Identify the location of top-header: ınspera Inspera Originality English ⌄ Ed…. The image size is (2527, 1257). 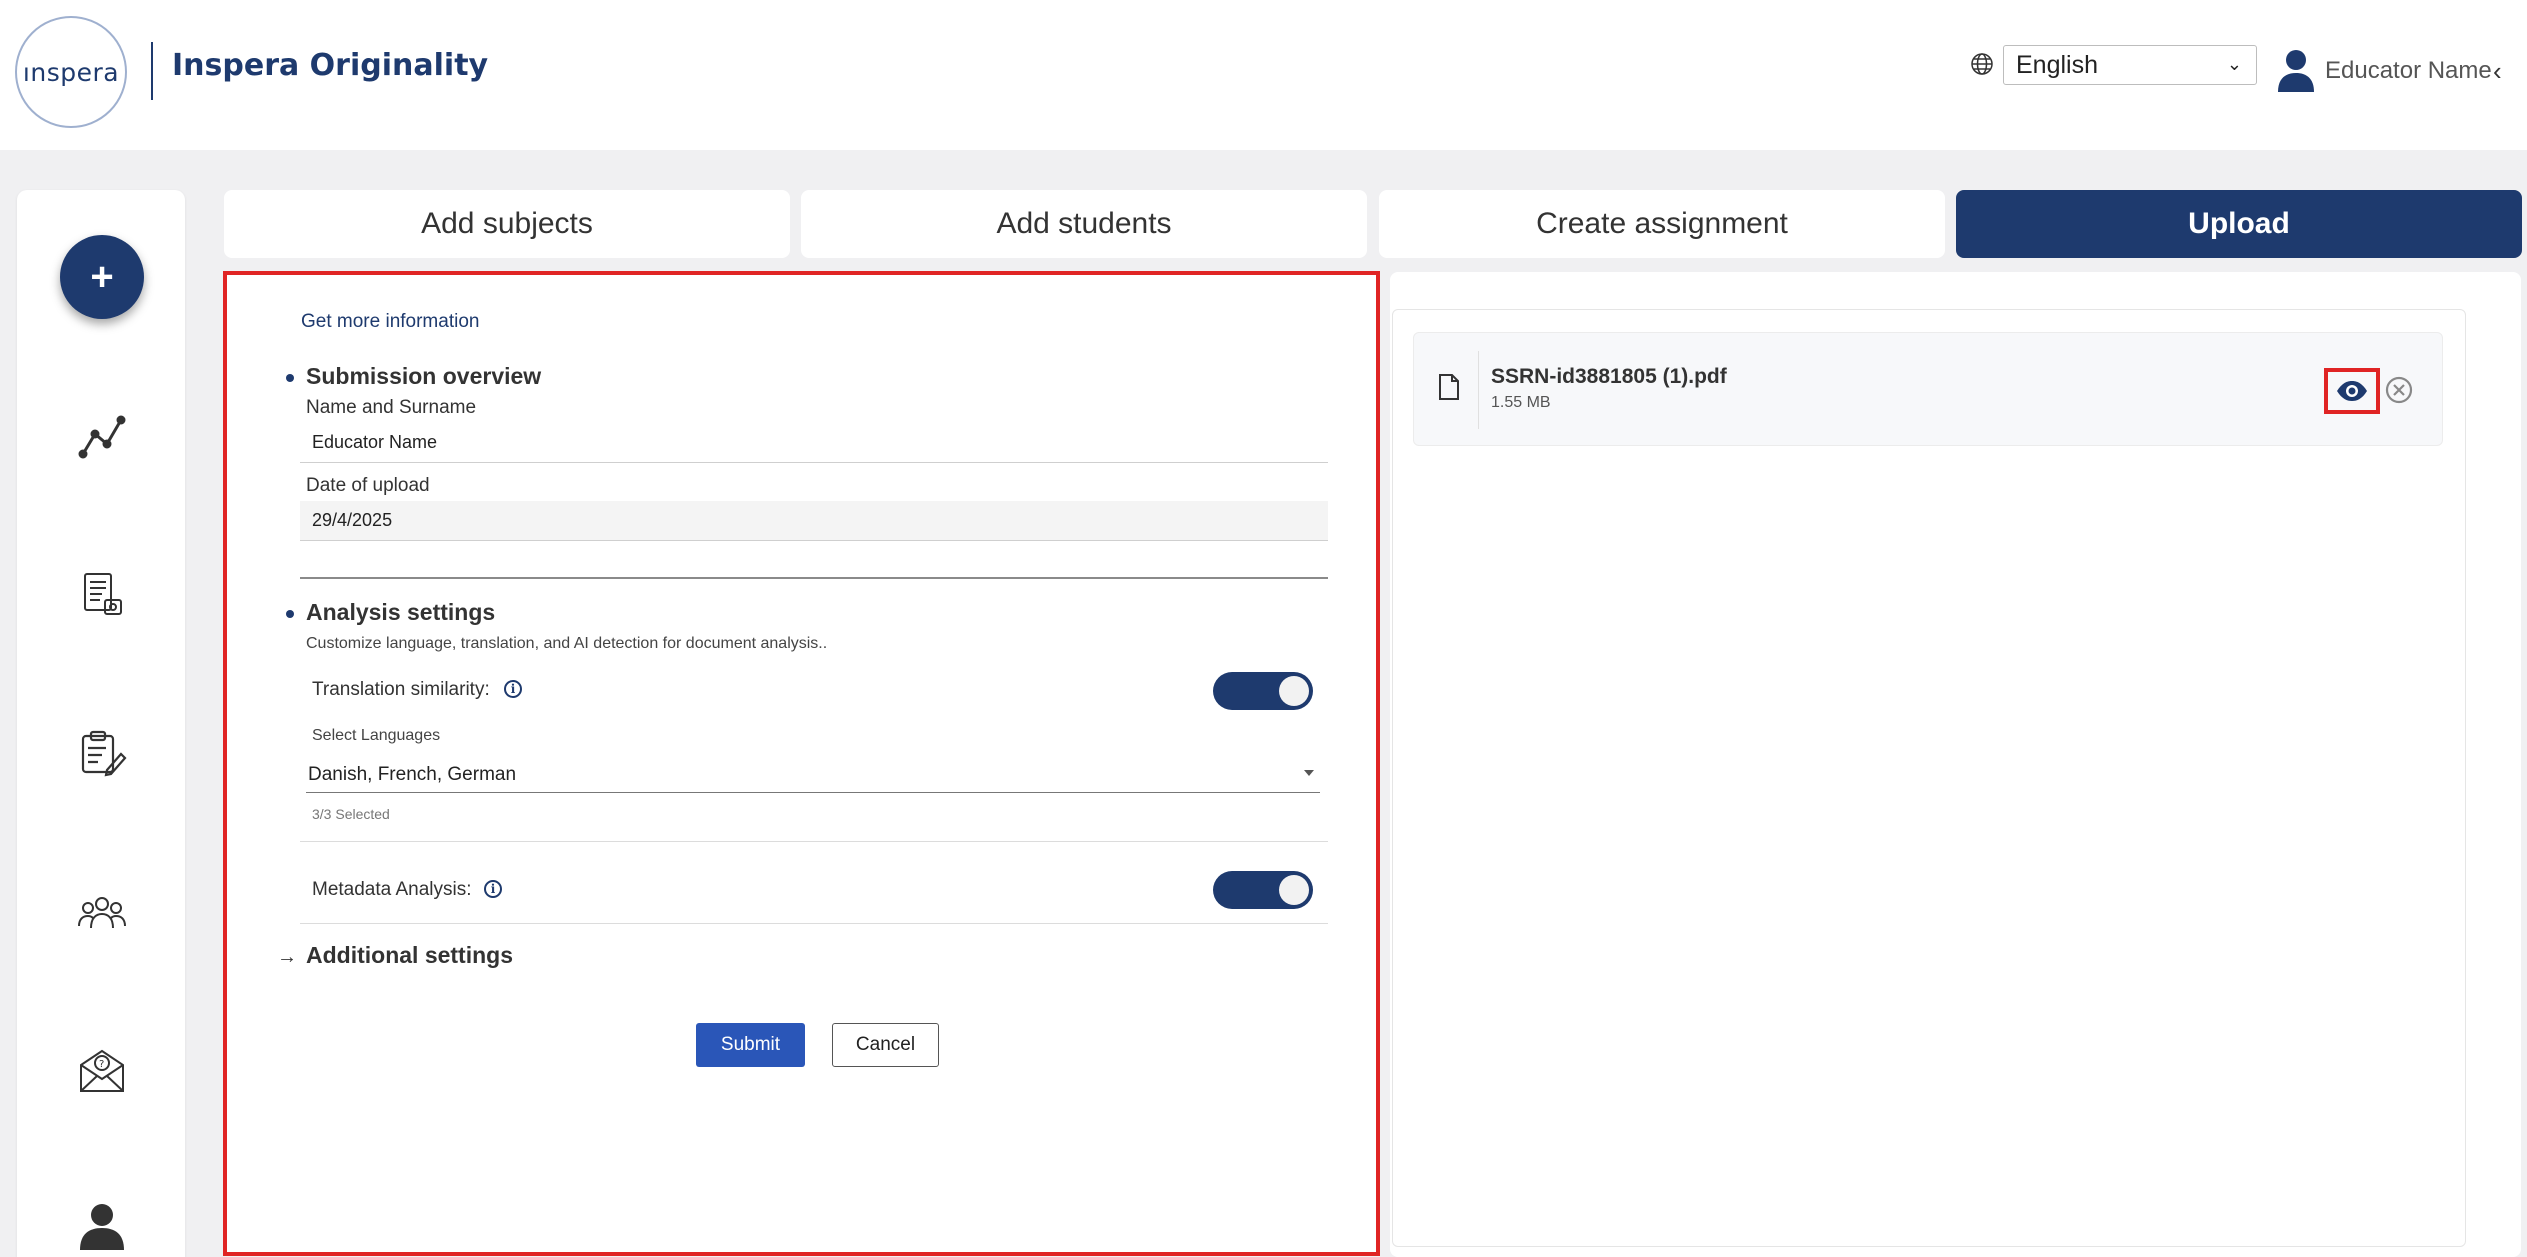
(1263, 75).